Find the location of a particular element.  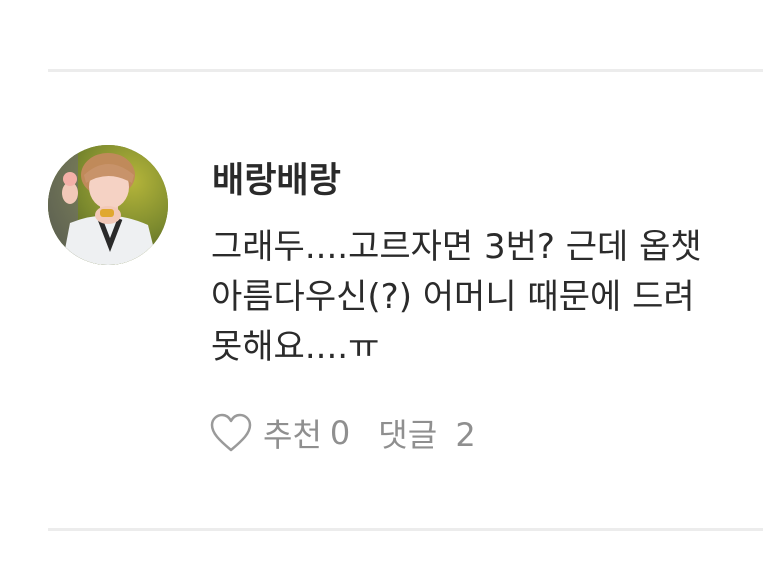

like-button: 추천 0 is located at coordinates (279, 433).